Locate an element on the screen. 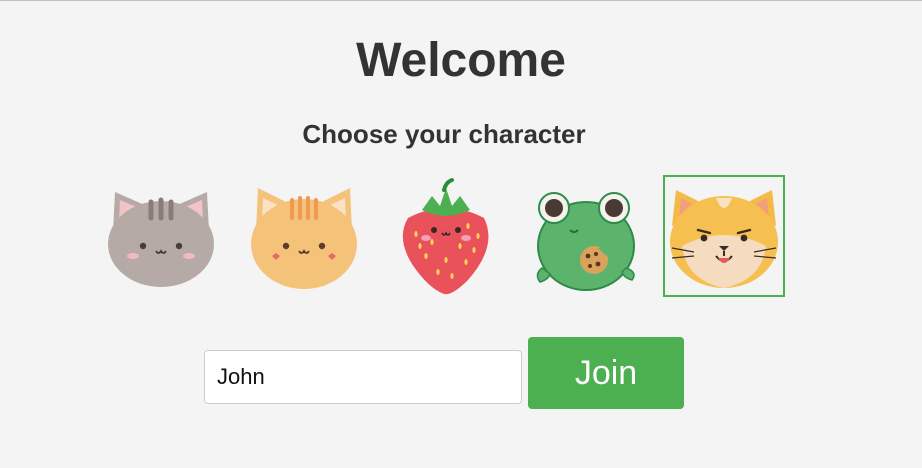  character-option-strawberry is located at coordinates (446, 236).